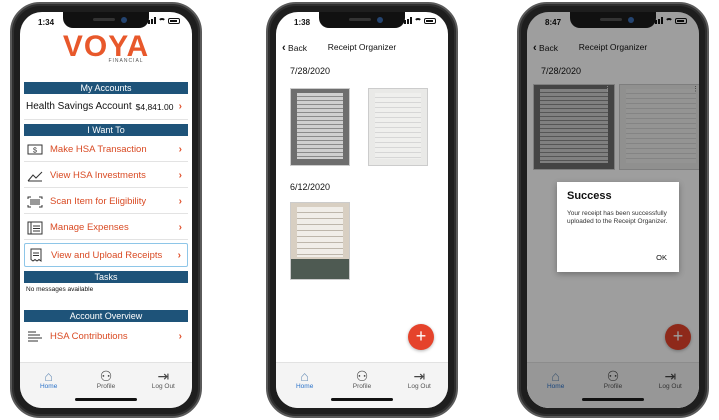 This screenshot has height=420, width=719. Describe the element at coordinates (320, 269) in the screenshot. I see `receipt-background` at that location.